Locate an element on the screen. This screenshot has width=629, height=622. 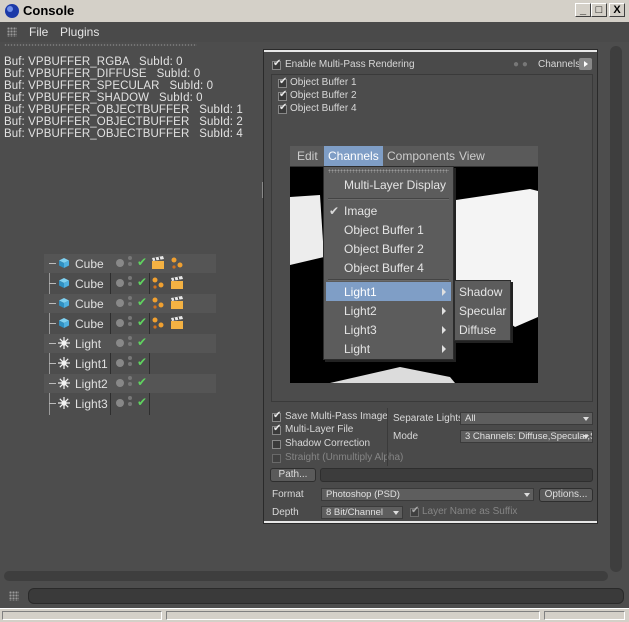
horizontal-scrollbar is located at coordinates (306, 576).